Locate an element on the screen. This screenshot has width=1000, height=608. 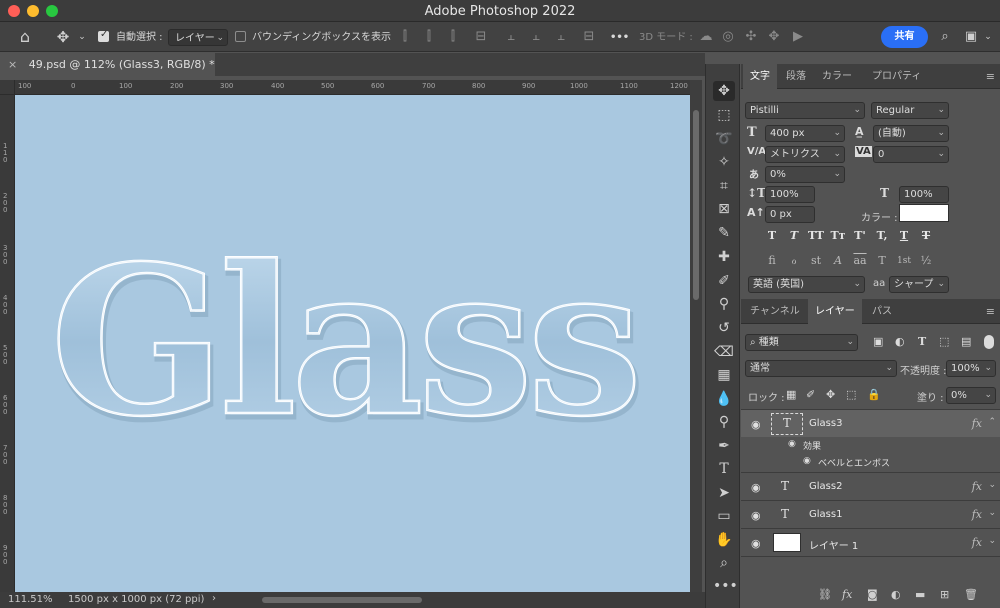
fractions-button: ½ is located at coordinates (926, 261).